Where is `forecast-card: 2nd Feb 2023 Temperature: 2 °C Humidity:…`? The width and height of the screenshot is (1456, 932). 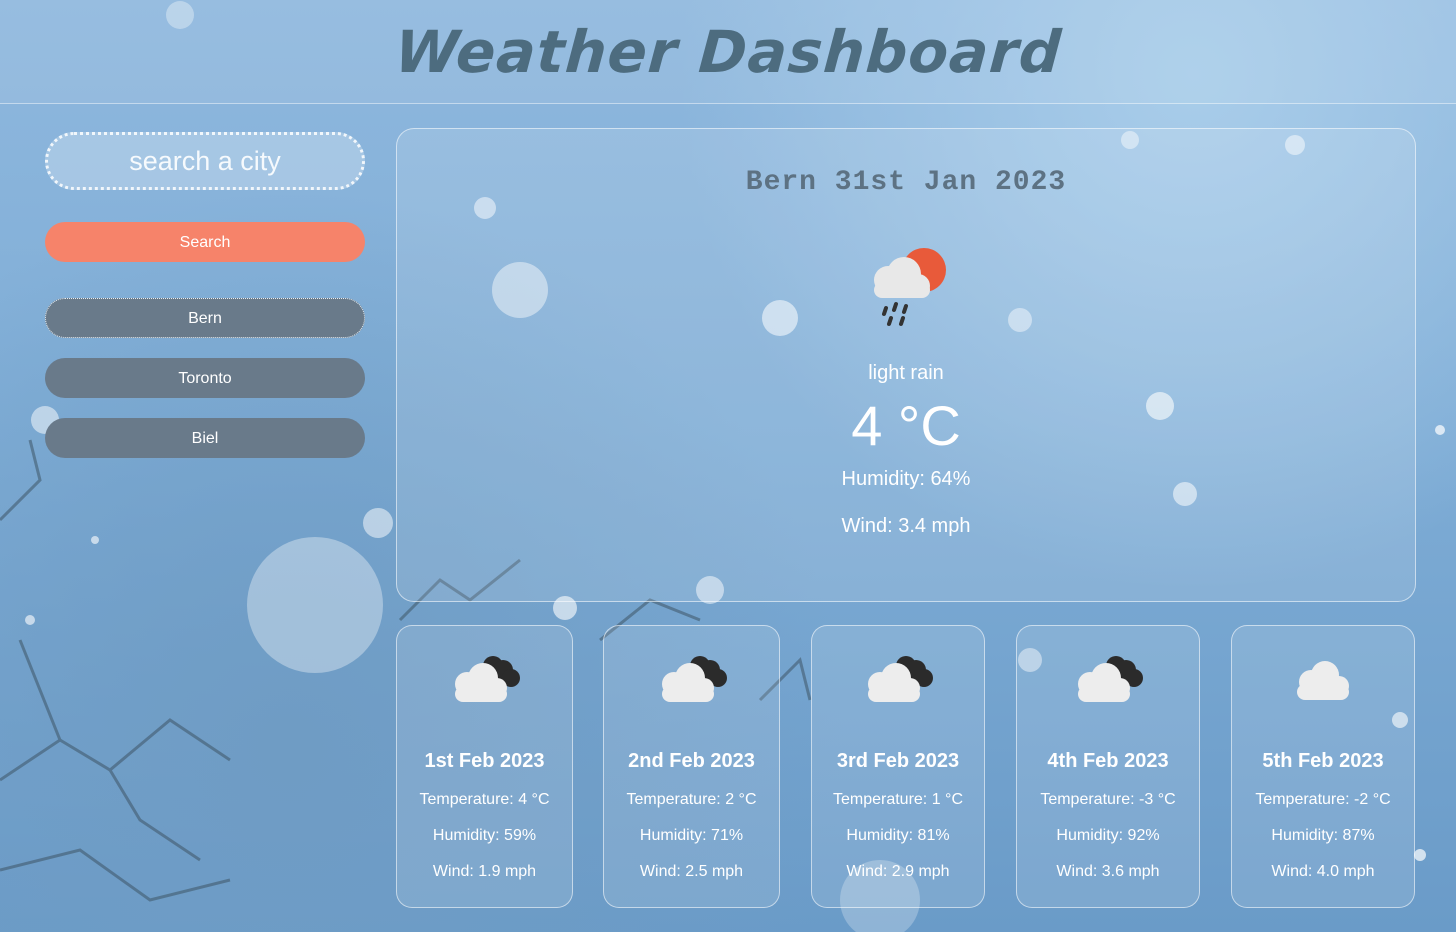
forecast-card: 2nd Feb 2023 Temperature: 2 °C Humidity:… is located at coordinates (691, 766).